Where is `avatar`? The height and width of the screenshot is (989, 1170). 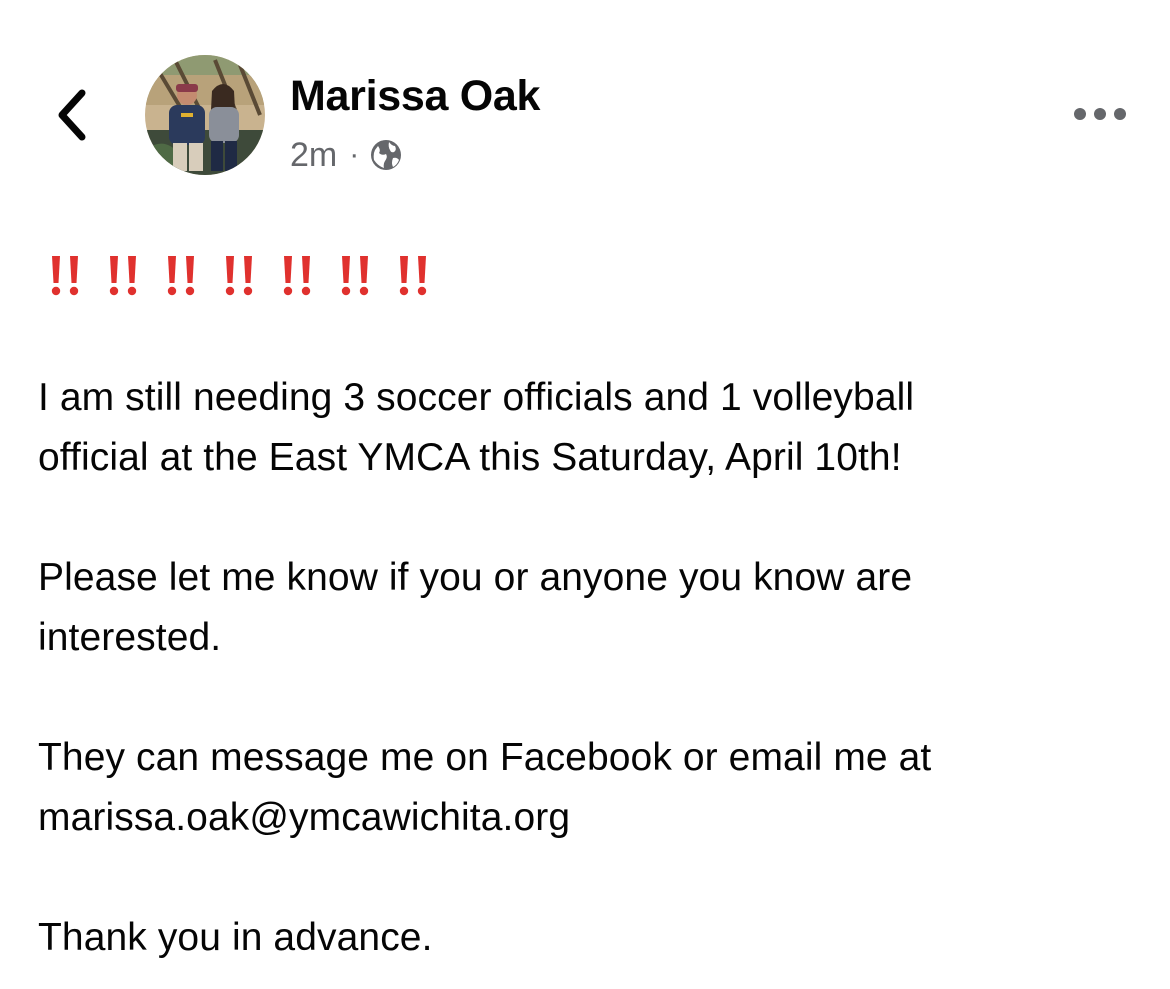 avatar is located at coordinates (205, 115).